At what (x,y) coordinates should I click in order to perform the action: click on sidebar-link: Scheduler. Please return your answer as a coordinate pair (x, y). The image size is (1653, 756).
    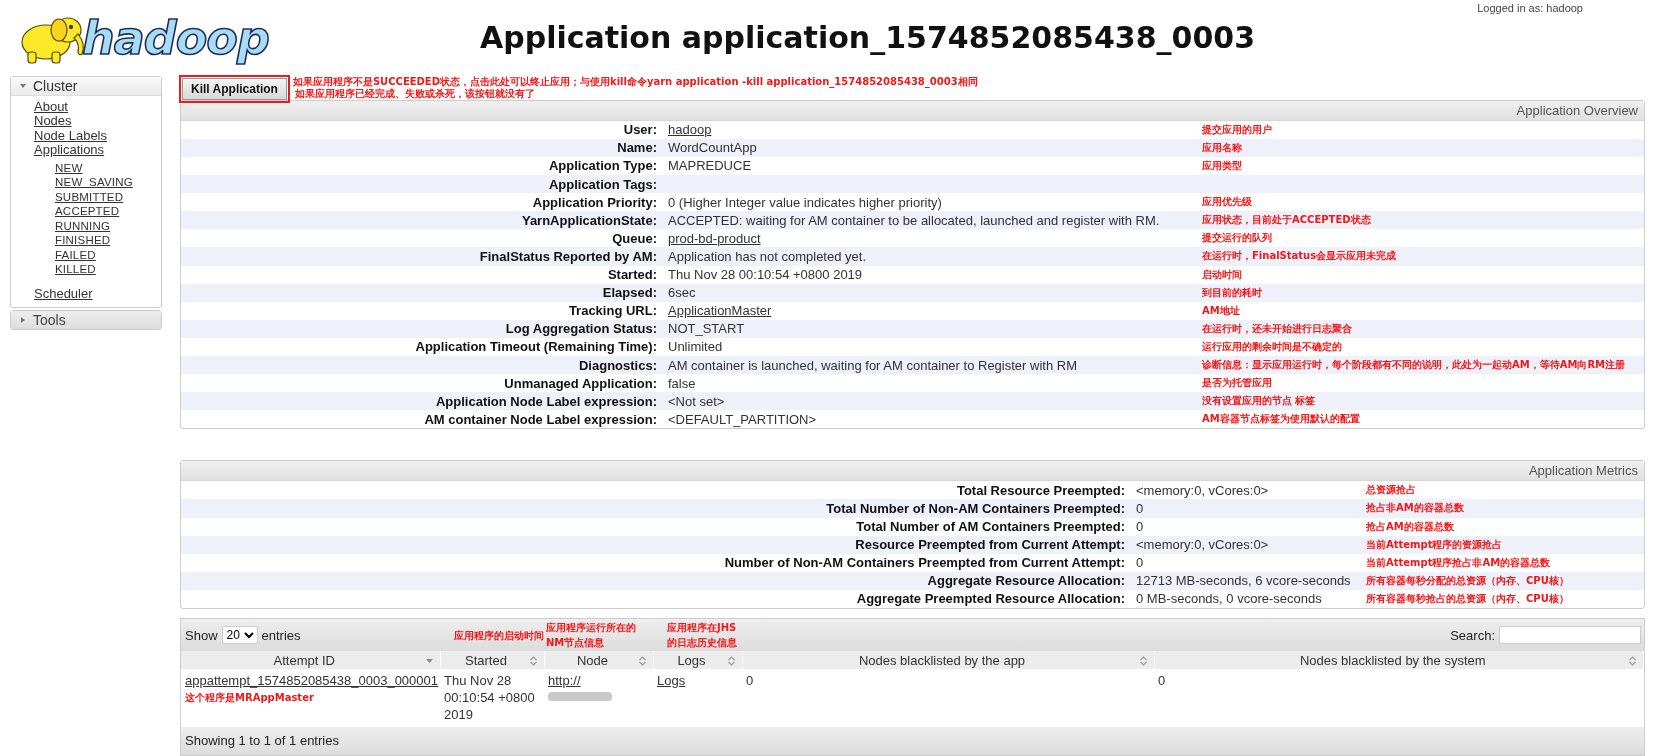
    Looking at the image, I should click on (63, 293).